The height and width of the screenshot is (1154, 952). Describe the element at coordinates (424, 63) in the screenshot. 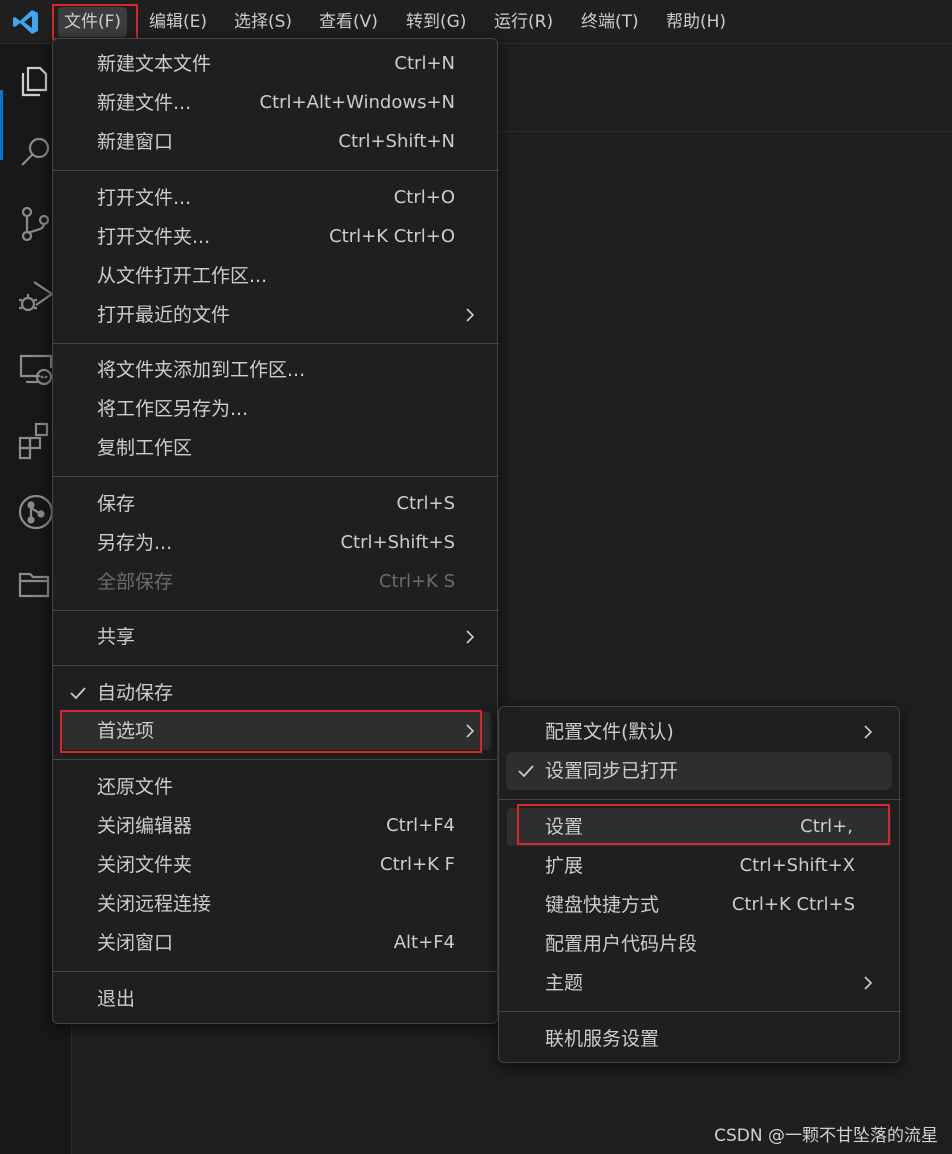

I see `shortcut: Ctrl+N` at that location.